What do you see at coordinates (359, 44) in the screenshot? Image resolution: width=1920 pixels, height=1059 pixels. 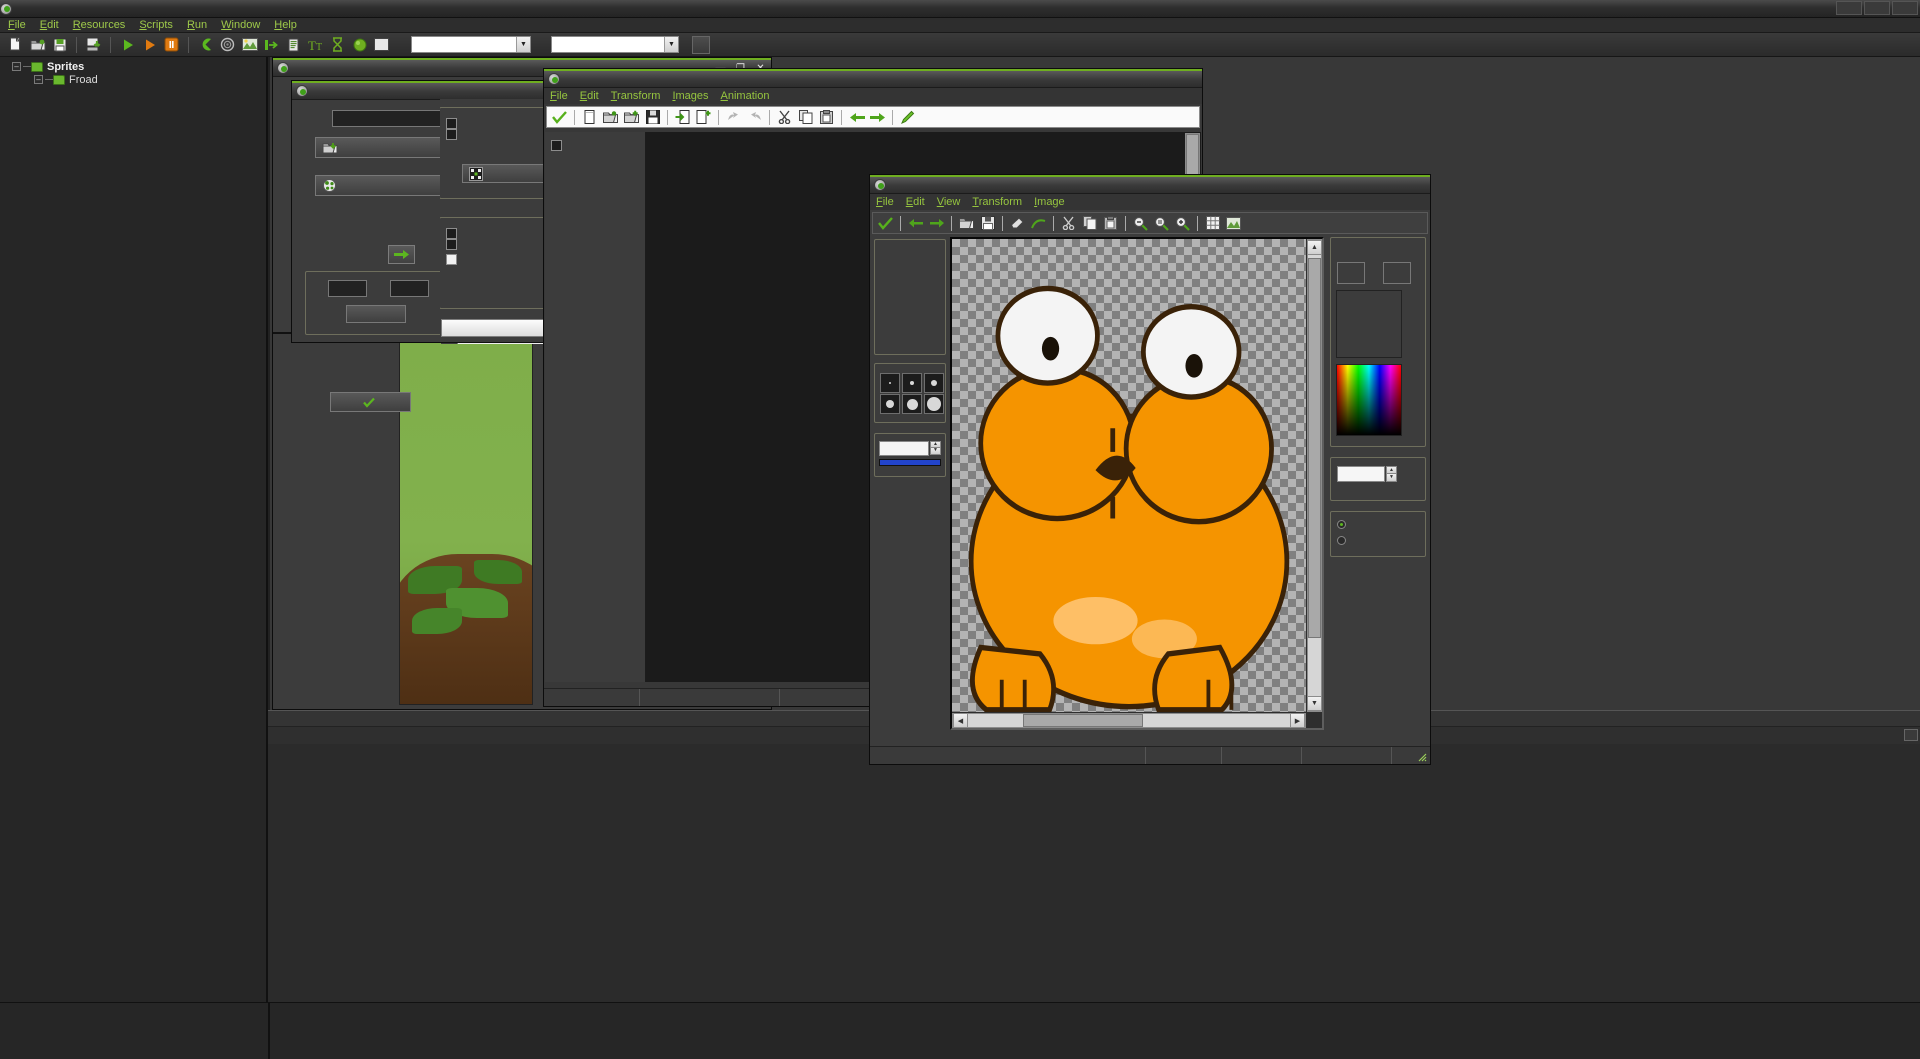 I see `create-object-icon` at bounding box center [359, 44].